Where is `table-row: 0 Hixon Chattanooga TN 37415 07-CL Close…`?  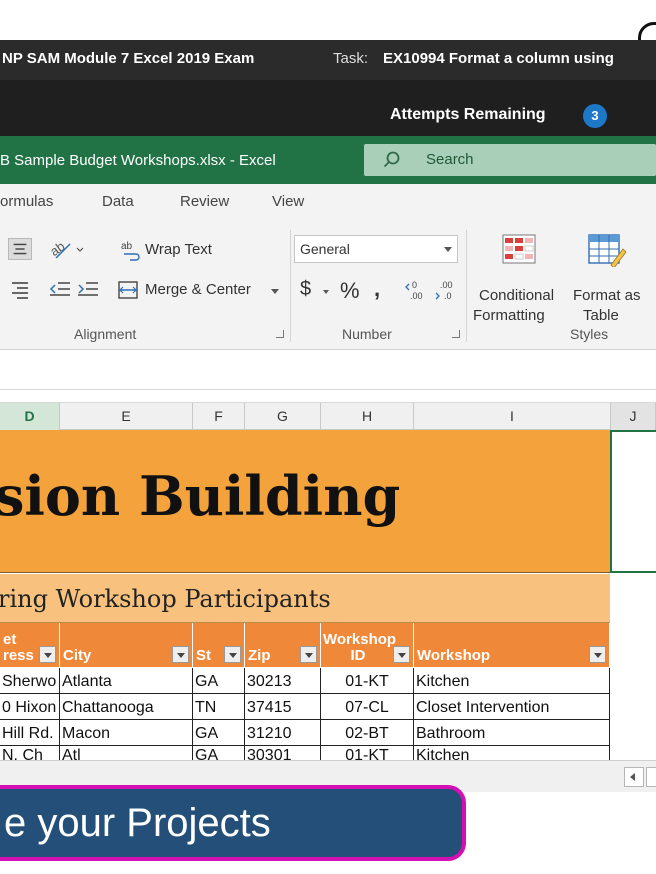
table-row: 0 Hixon Chattanooga TN 37415 07-CL Close… is located at coordinates (305, 707).